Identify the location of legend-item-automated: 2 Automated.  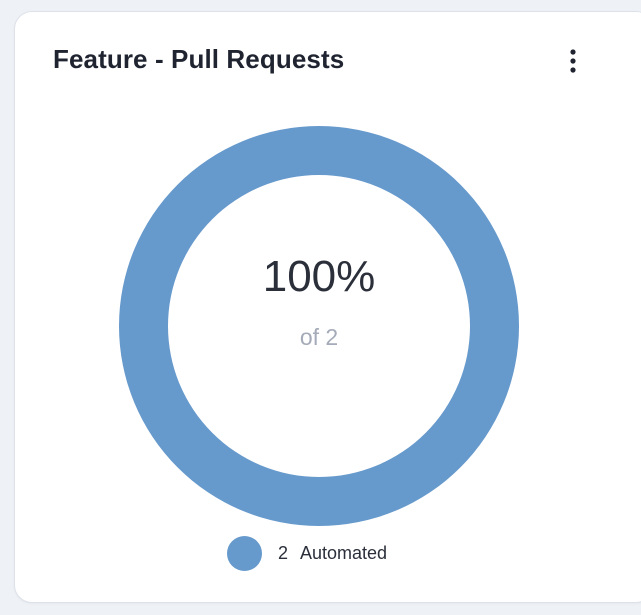
(307, 553).